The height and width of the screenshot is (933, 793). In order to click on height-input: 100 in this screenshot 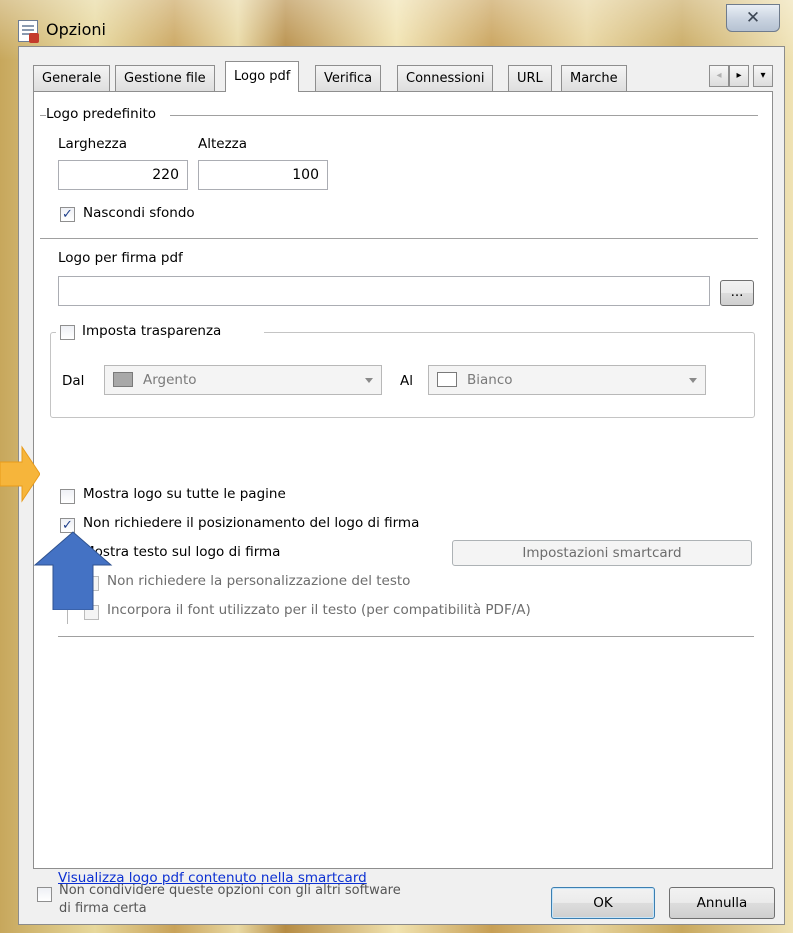, I will do `click(263, 175)`.